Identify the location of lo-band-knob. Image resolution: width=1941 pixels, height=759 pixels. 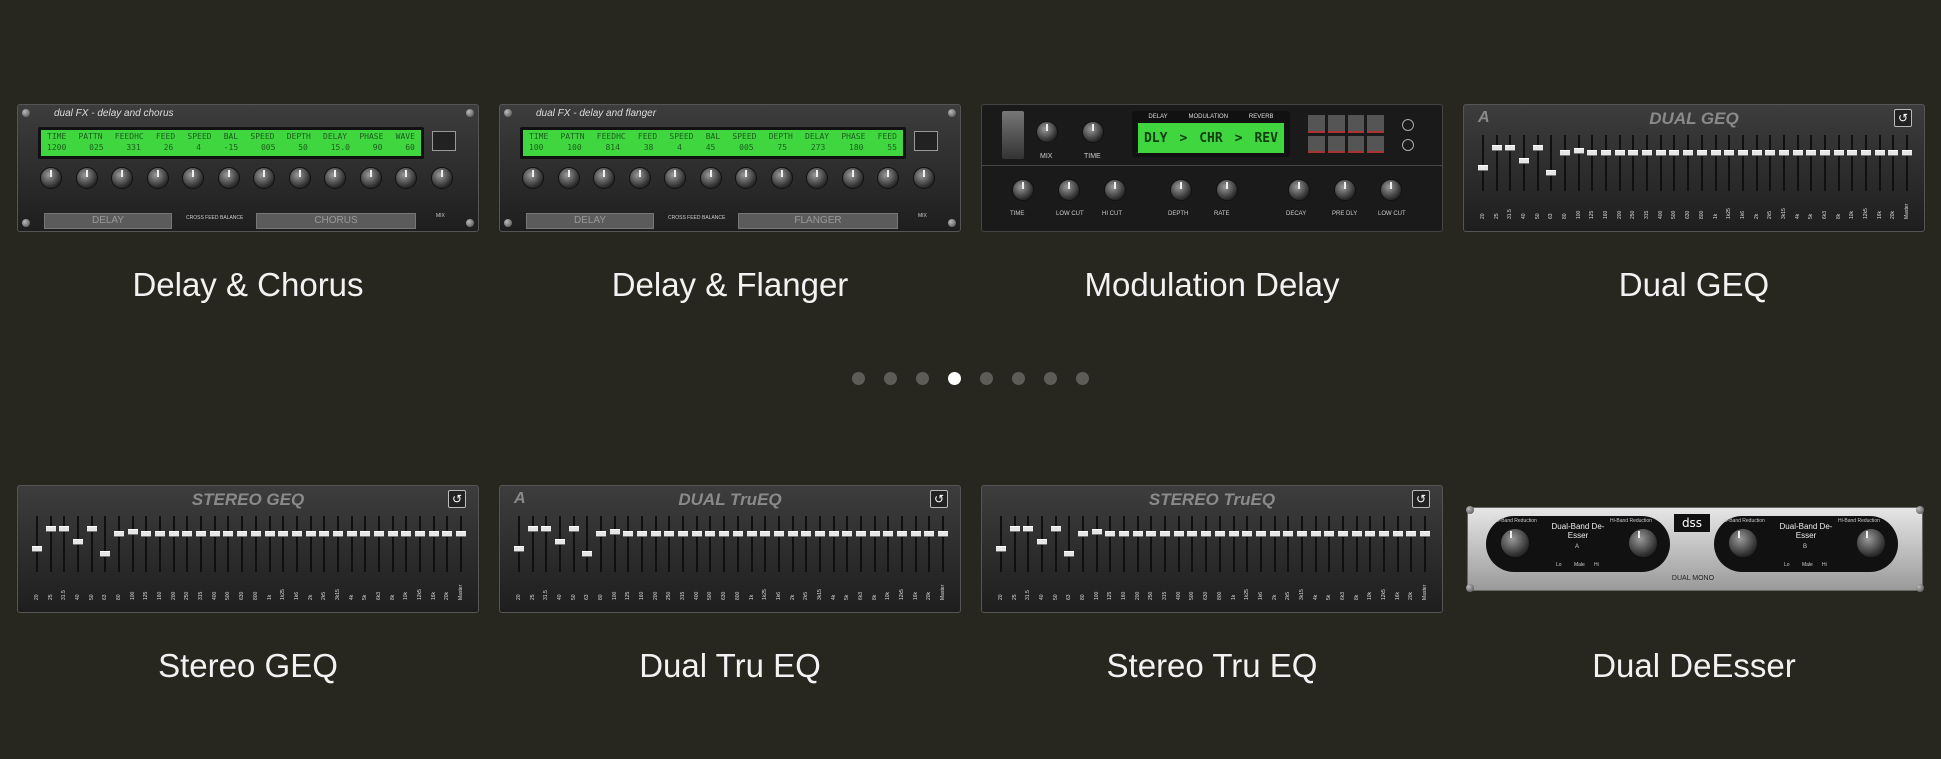
(1743, 543).